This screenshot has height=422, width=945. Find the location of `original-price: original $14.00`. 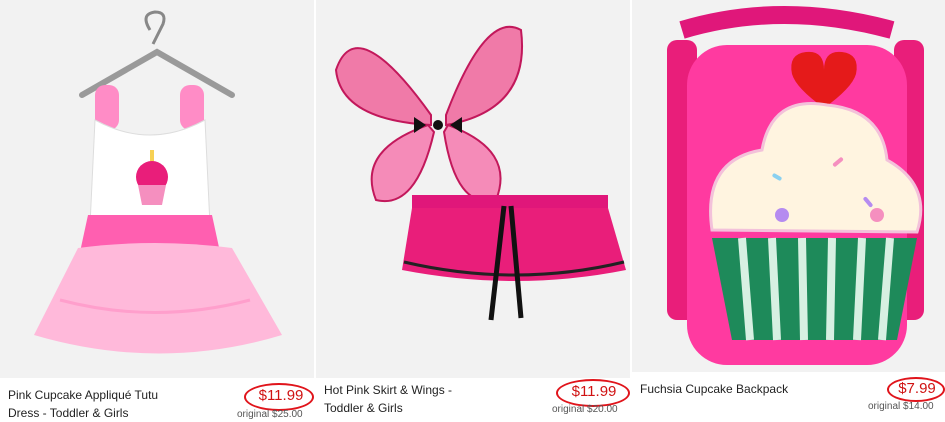

original-price: original $14.00 is located at coordinates (901, 406).